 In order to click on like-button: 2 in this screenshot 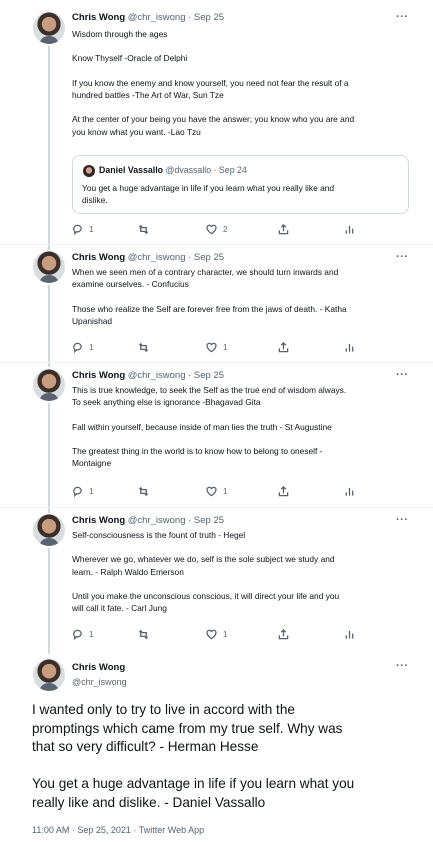, I will do `click(216, 229)`.